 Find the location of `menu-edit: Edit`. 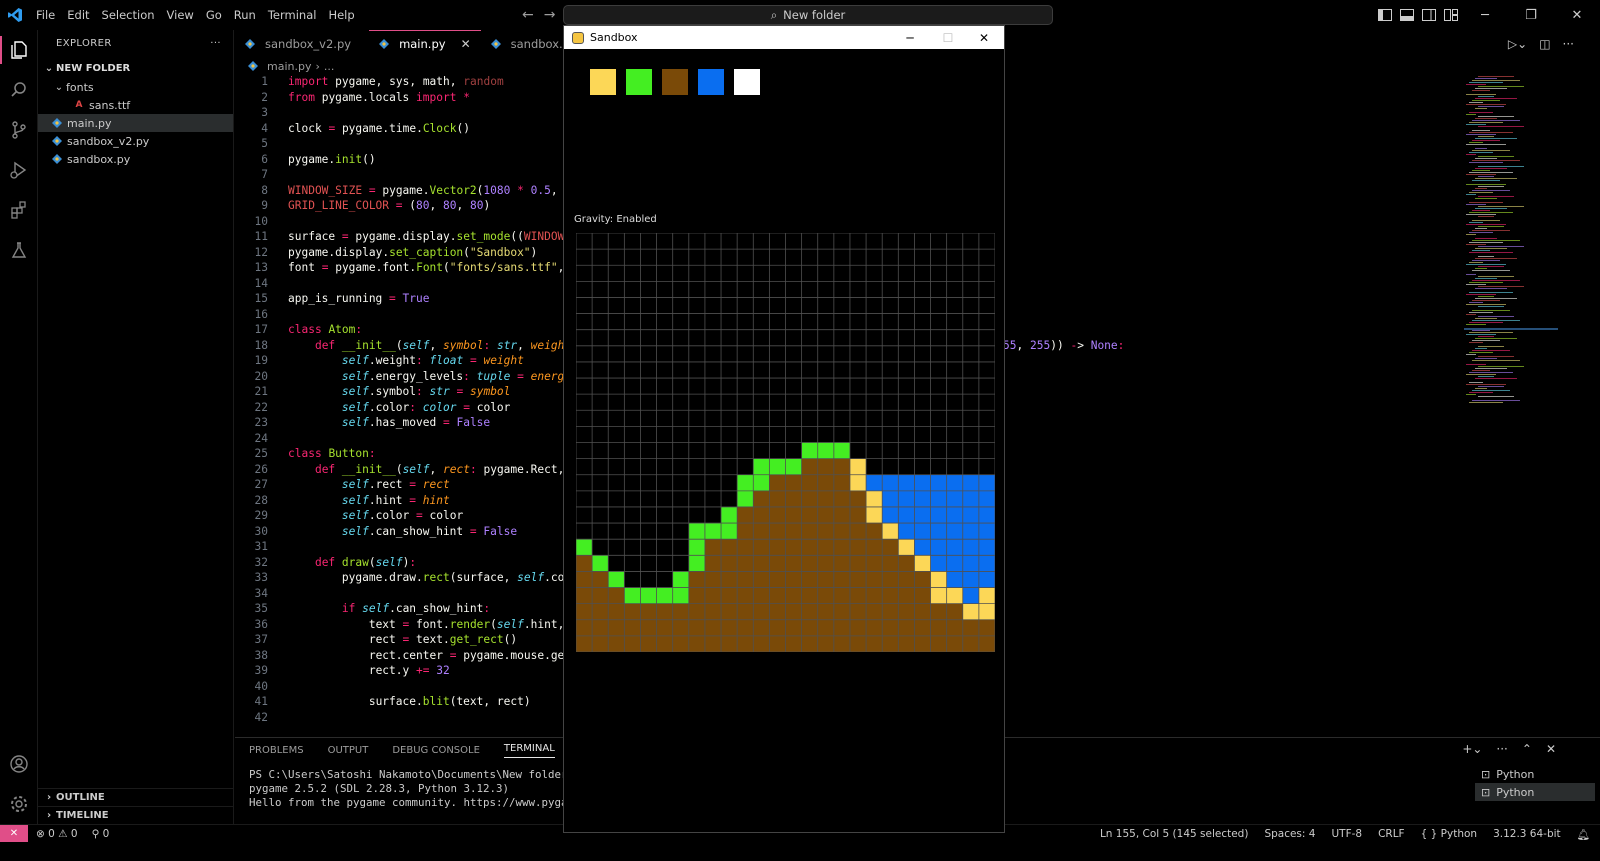

menu-edit: Edit is located at coordinates (78, 15).